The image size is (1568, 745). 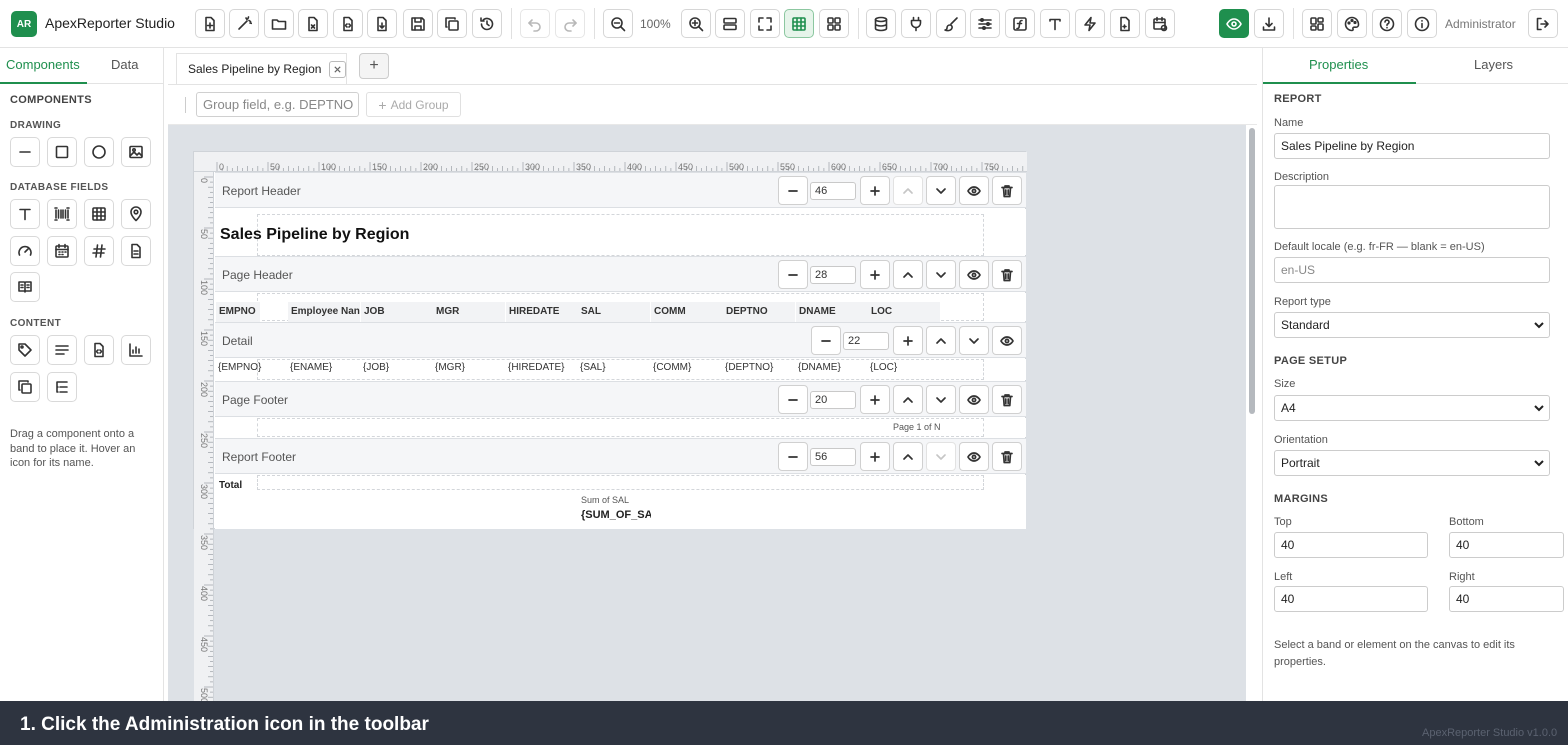 I want to click on code-file-icon, so click(x=348, y=23).